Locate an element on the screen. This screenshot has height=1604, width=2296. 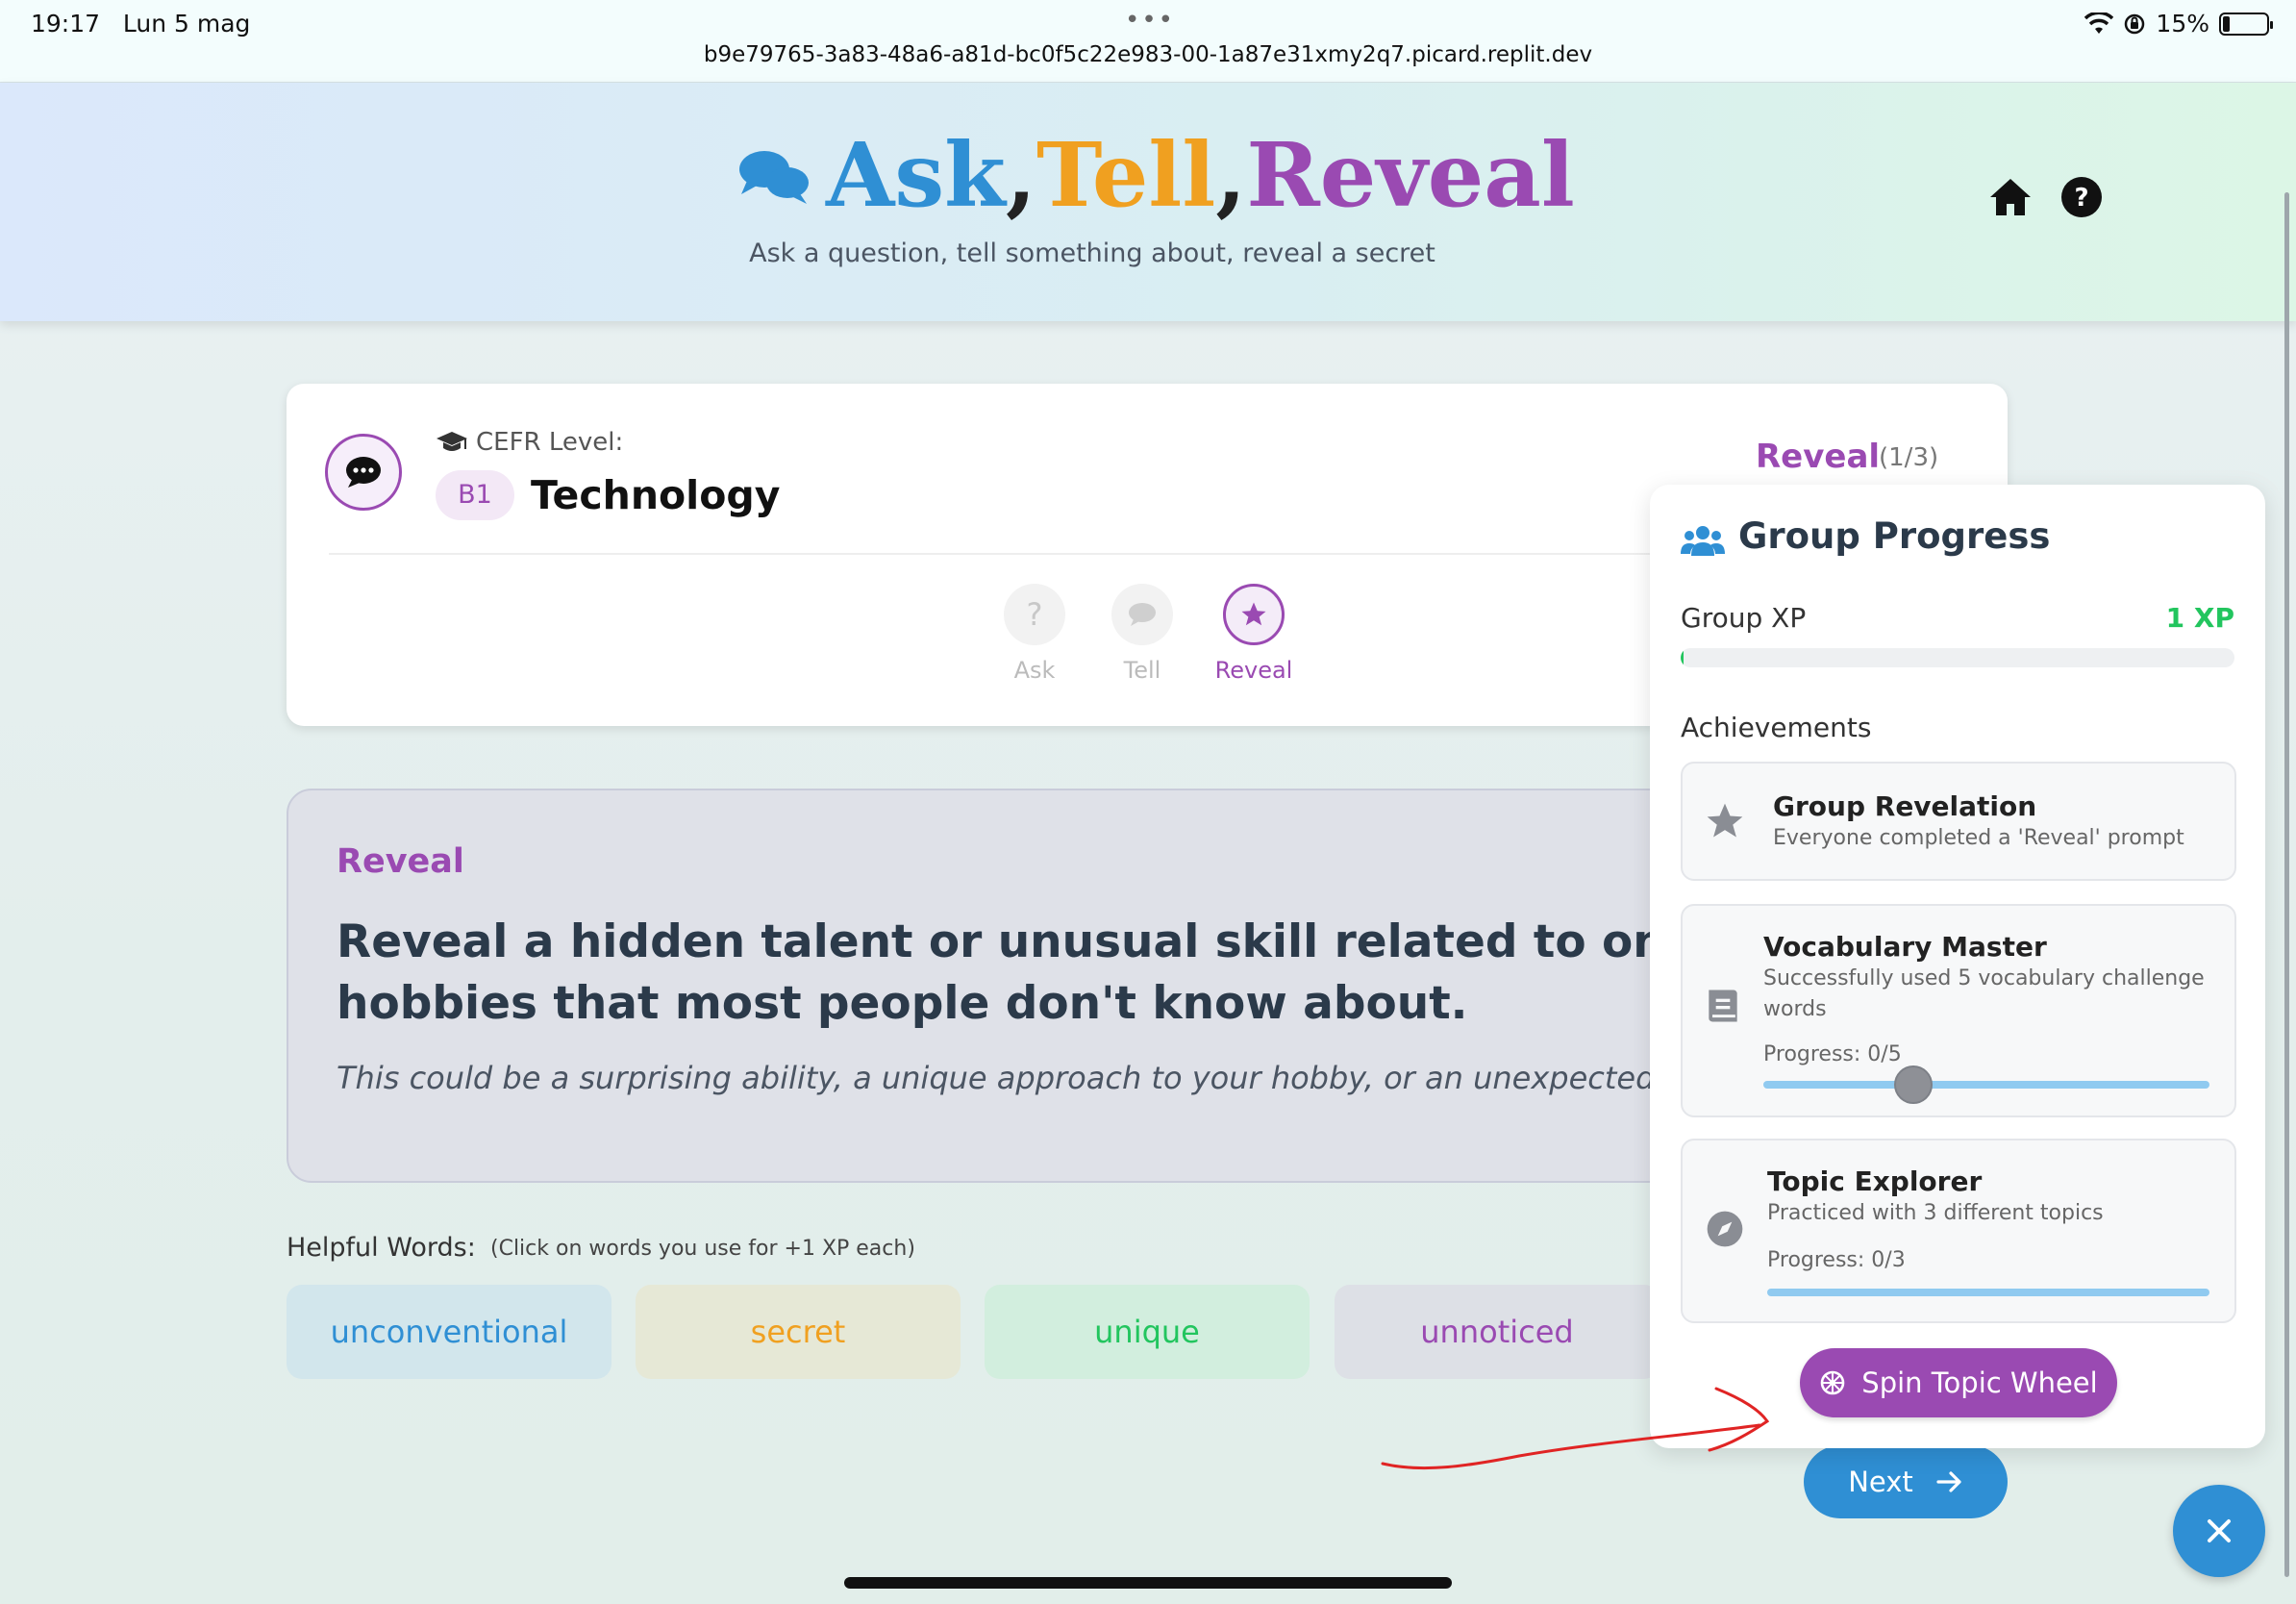
logo-word-reveal: Reveal is located at coordinates (1410, 175).